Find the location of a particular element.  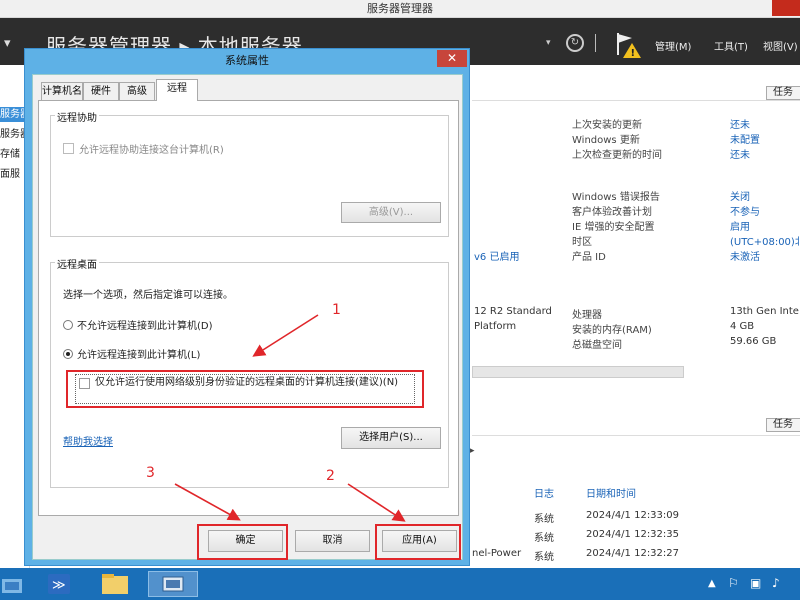

tab-remote: 远程 is located at coordinates (177, 90).